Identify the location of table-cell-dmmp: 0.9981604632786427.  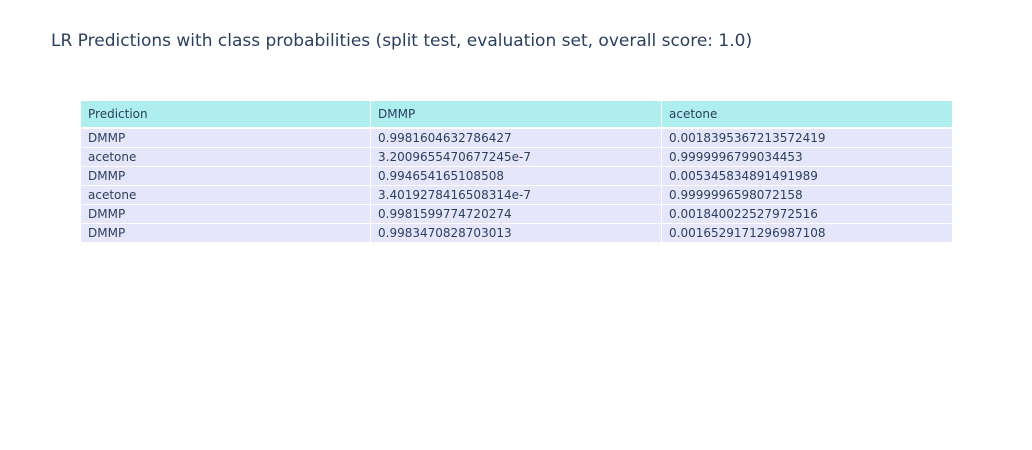
(516, 137).